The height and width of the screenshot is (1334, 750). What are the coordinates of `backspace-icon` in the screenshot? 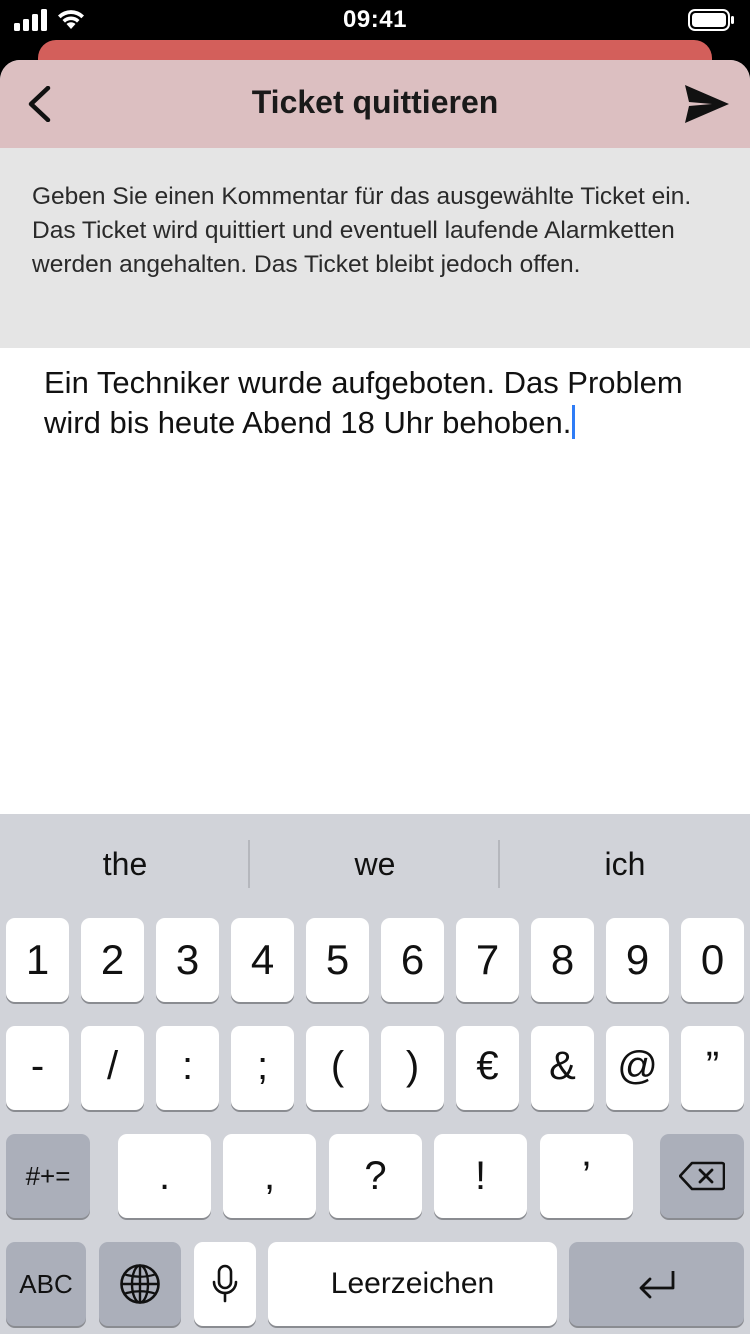 It's located at (702, 1176).